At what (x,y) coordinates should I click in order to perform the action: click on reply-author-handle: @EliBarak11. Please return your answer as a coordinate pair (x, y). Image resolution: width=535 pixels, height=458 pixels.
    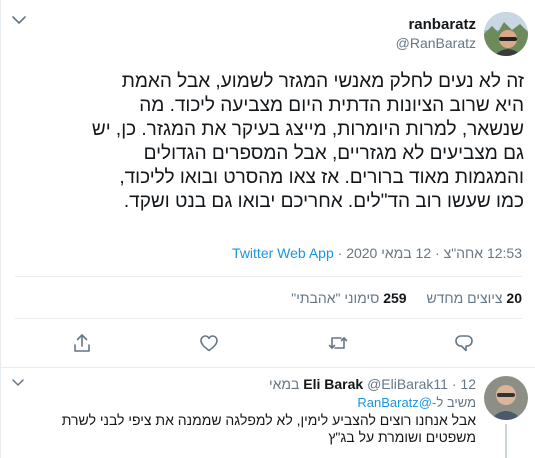
    Looking at the image, I should click on (407, 384).